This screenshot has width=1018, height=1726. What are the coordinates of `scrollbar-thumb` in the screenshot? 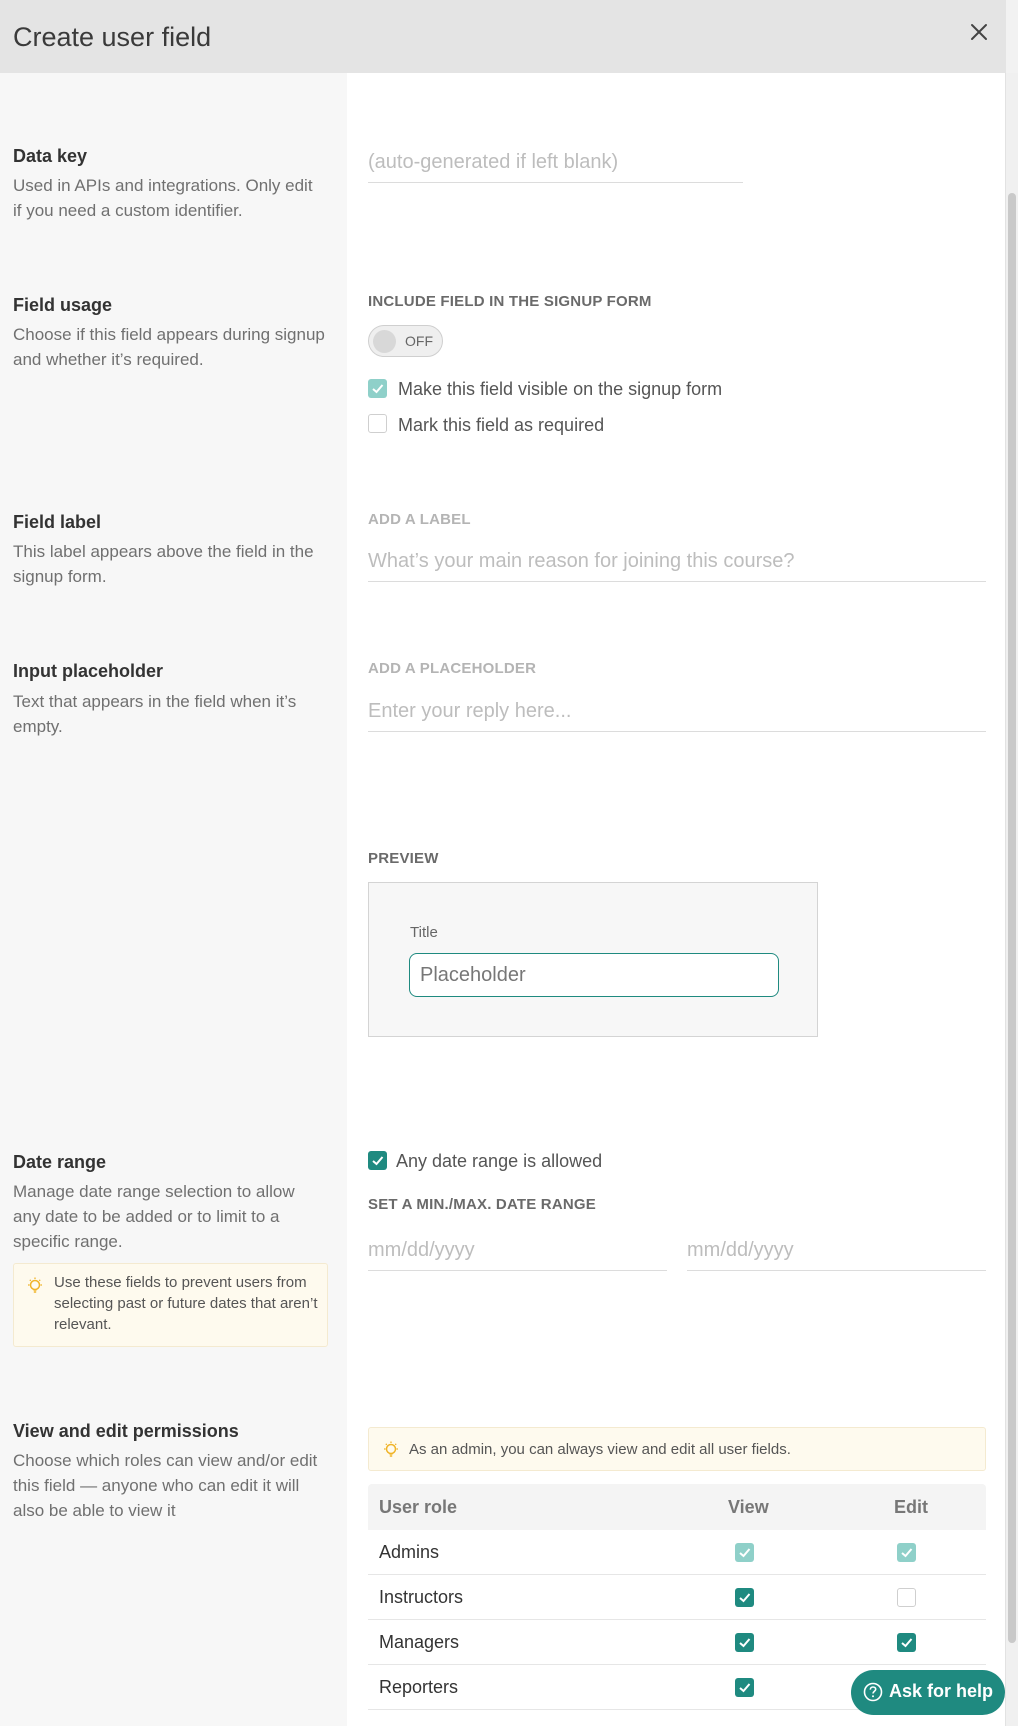 It's located at (1012, 918).